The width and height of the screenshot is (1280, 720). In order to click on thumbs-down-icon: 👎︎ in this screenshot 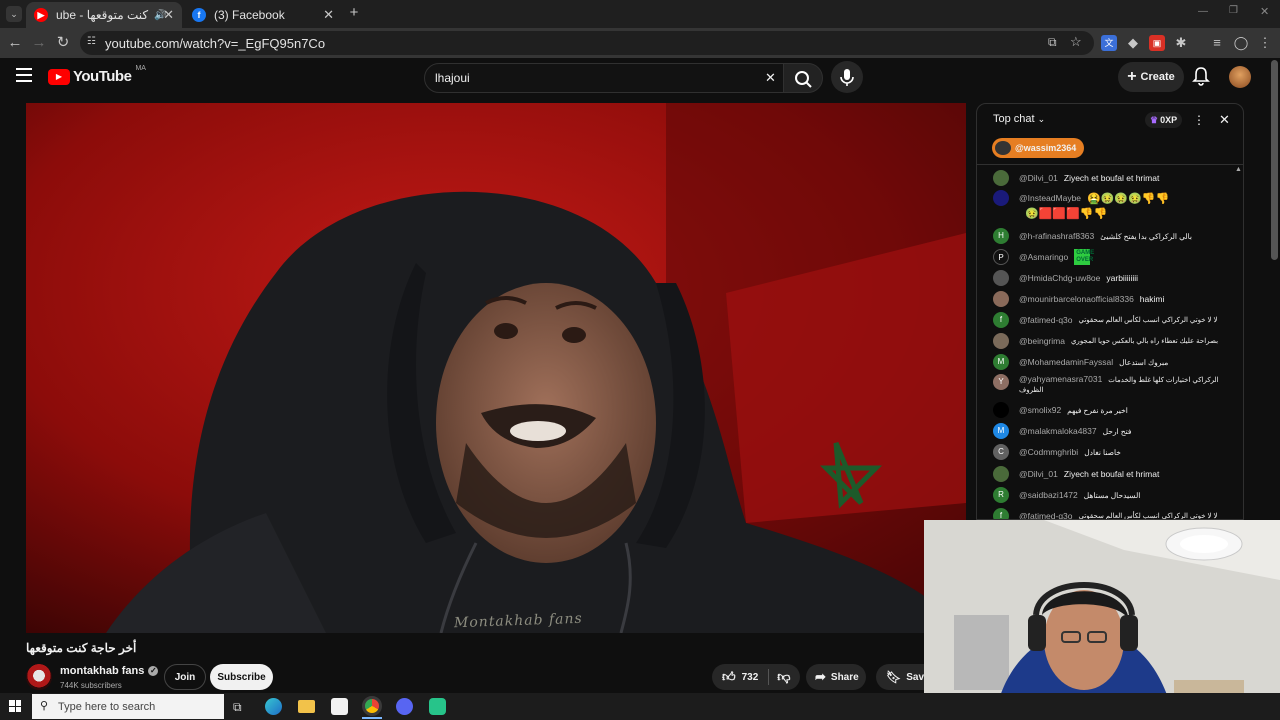, I will do `click(784, 676)`.